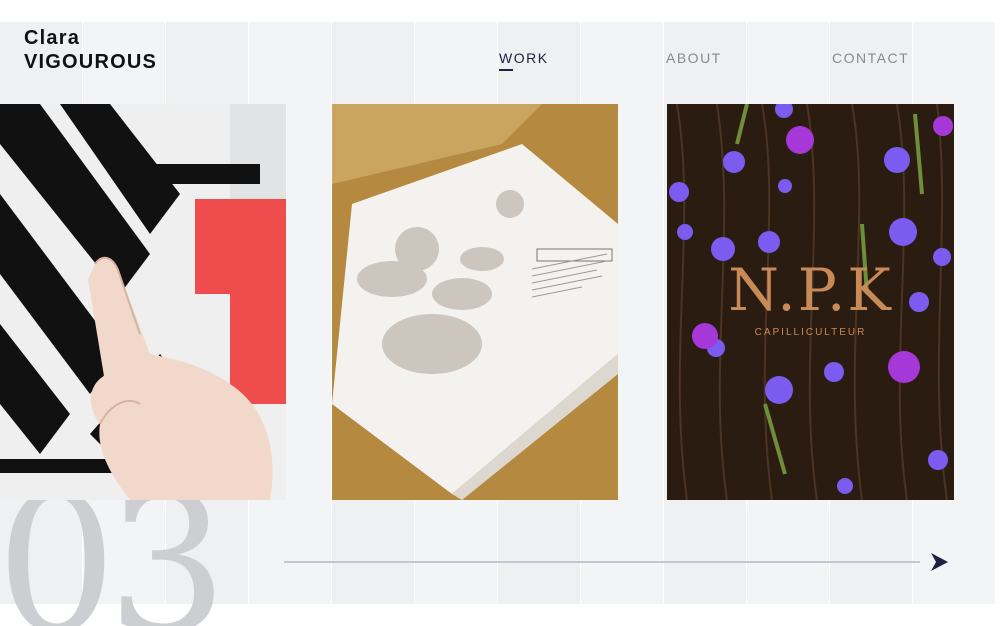 The width and height of the screenshot is (1000, 626). What do you see at coordinates (810, 290) in the screenshot?
I see `npk-title: N.P.K` at bounding box center [810, 290].